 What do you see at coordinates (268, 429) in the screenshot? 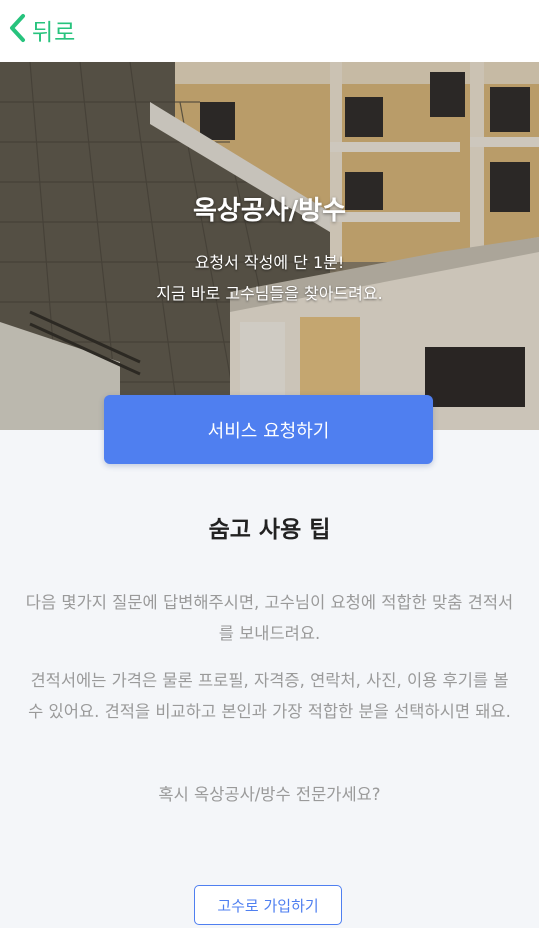
I see `request-service-button: 서비스 요청하기` at bounding box center [268, 429].